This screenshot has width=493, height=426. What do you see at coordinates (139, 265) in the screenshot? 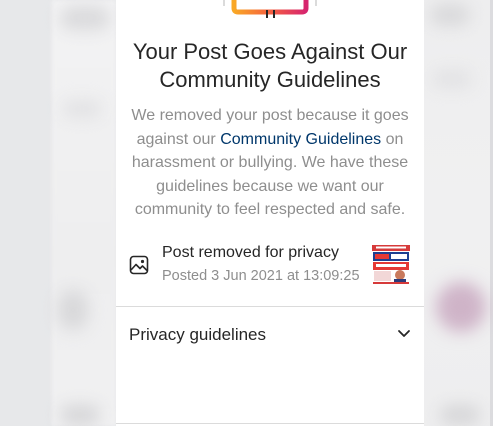
I see `image-icon` at bounding box center [139, 265].